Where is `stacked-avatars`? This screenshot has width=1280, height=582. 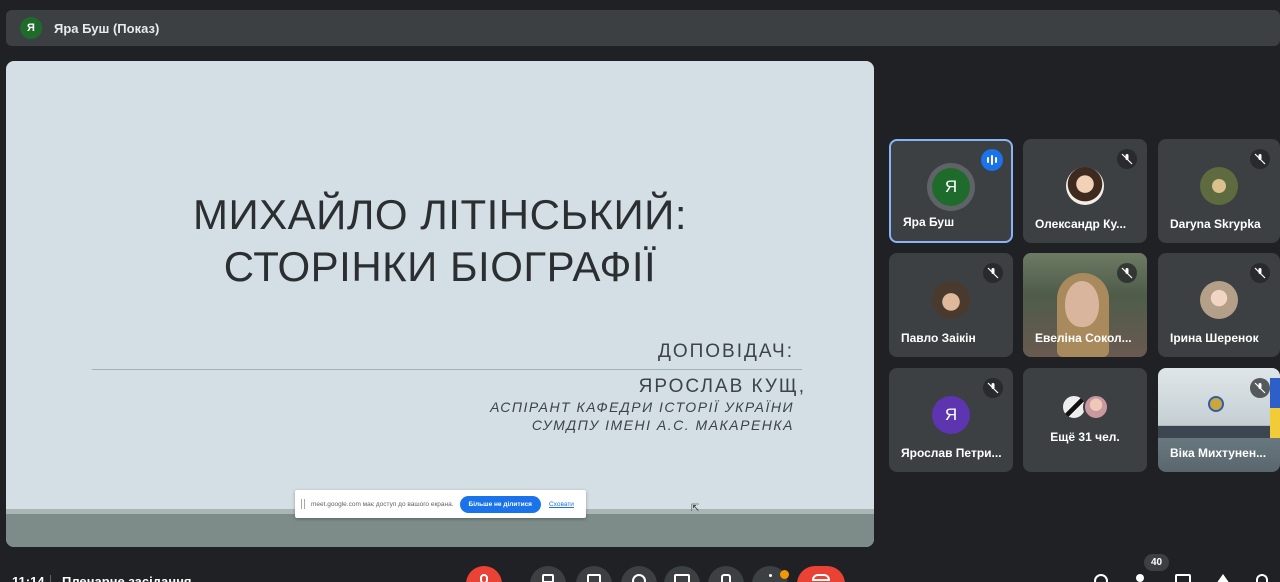
stacked-avatars is located at coordinates (1085, 407).